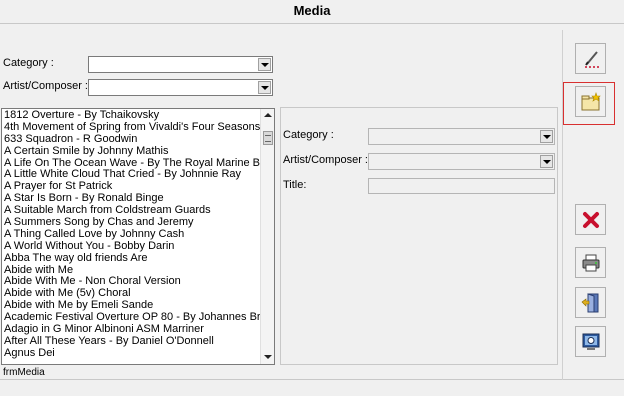  I want to click on preview-icon, so click(590, 341).